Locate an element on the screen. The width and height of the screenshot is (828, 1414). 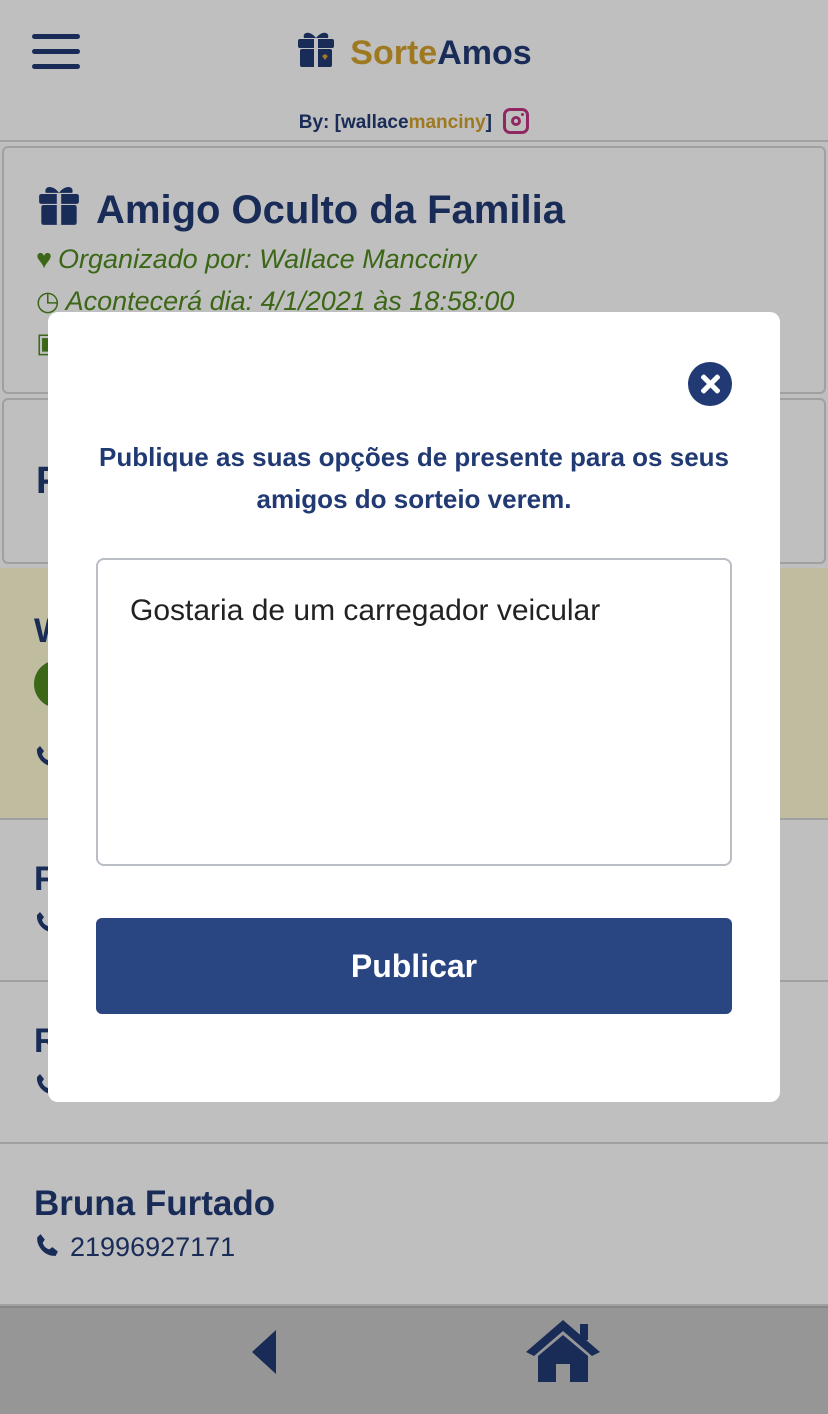
close-icon is located at coordinates (710, 384).